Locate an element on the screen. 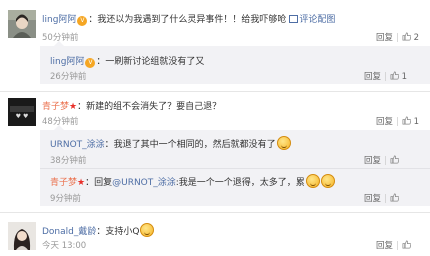  reply-body: 青子梦★：回复@URNOT_涂涂:我是一个一个退得，太多了，累 is located at coordinates (192, 181).